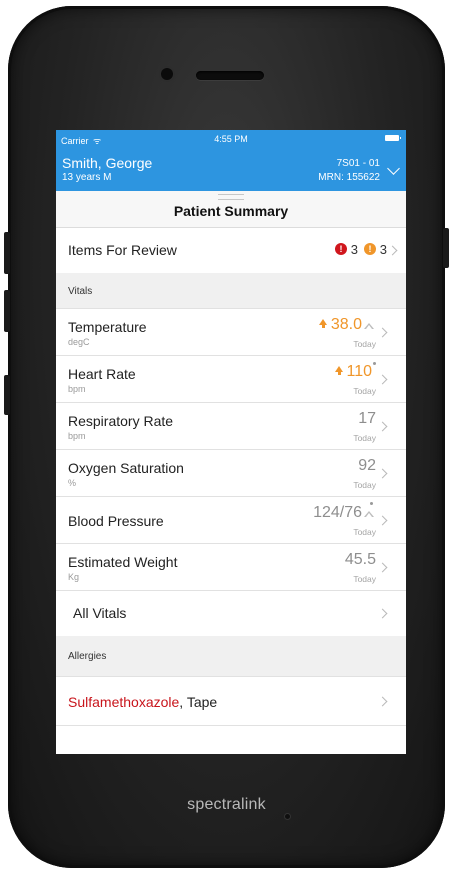  What do you see at coordinates (116, 521) in the screenshot?
I see `vital-label: Blood Pressure` at bounding box center [116, 521].